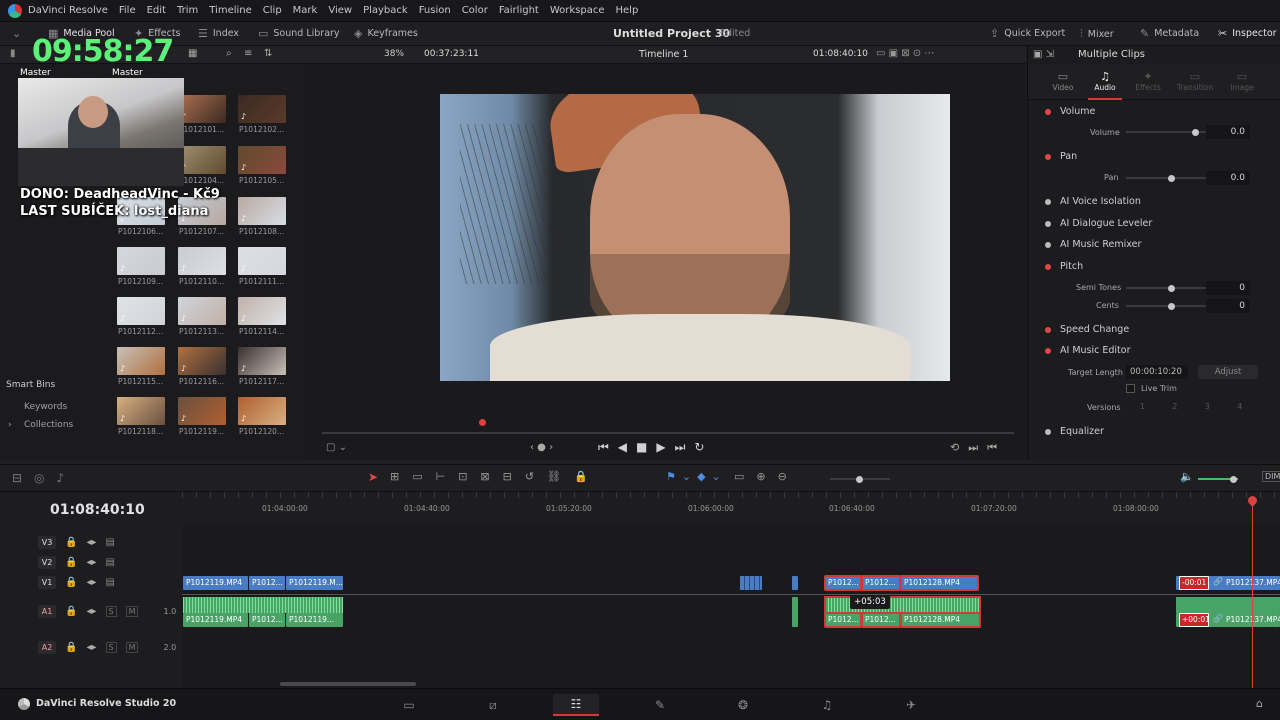 The width and height of the screenshot is (1280, 720). What do you see at coordinates (44, 478) in the screenshot?
I see `layout-icons: ⊟◎♪` at bounding box center [44, 478].